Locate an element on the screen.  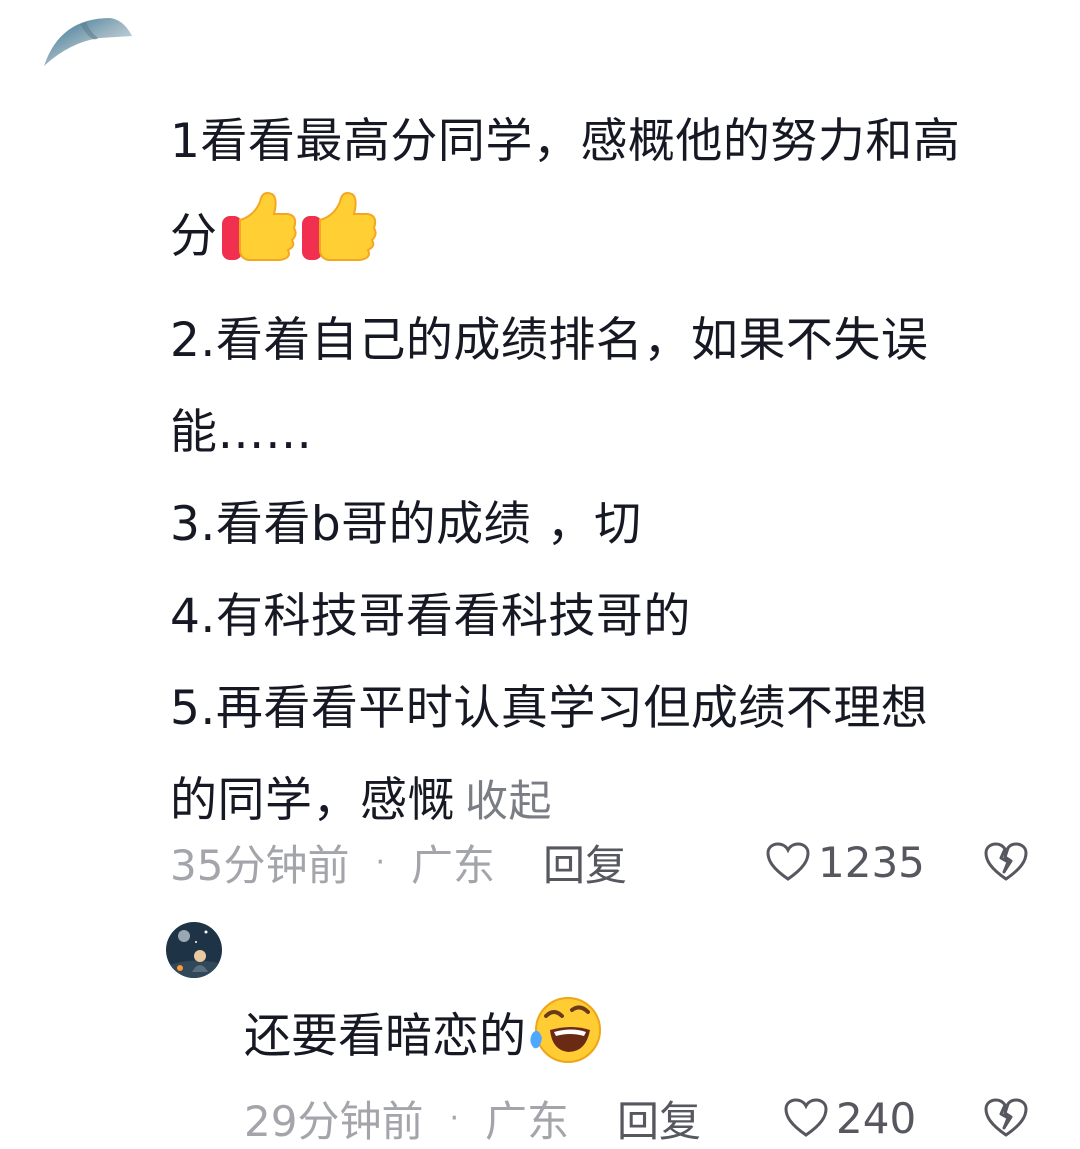
reply-dislike-button is located at coordinates (1006, 1120).